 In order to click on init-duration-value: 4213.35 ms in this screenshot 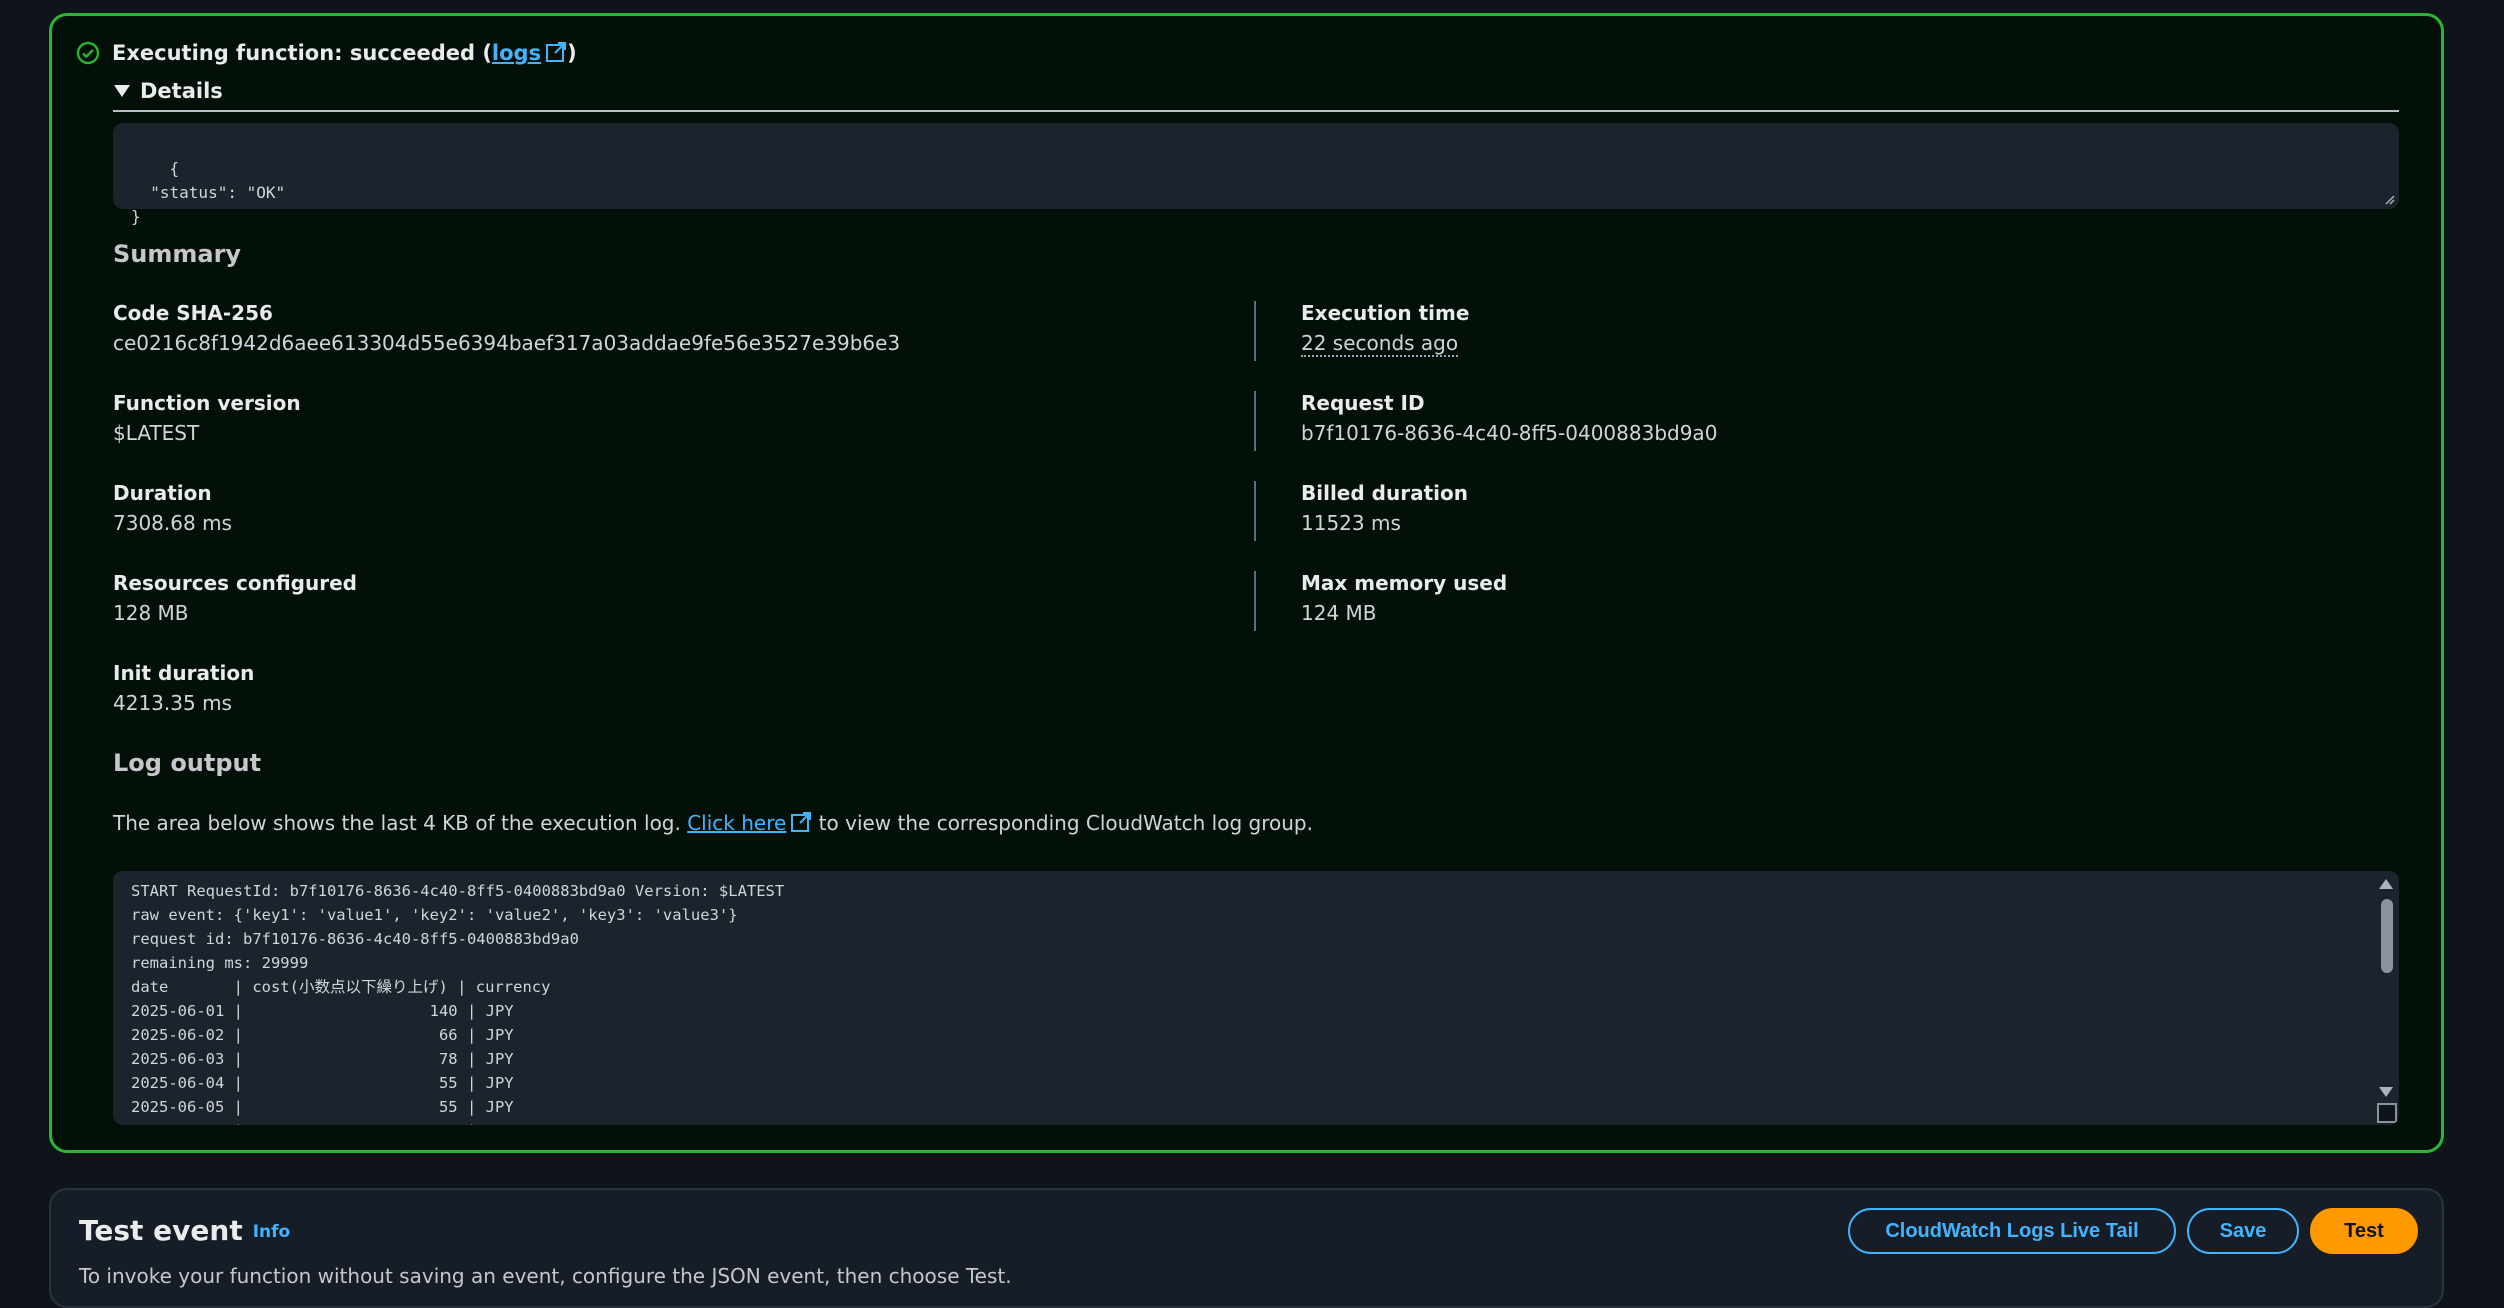, I will do `click(172, 703)`.